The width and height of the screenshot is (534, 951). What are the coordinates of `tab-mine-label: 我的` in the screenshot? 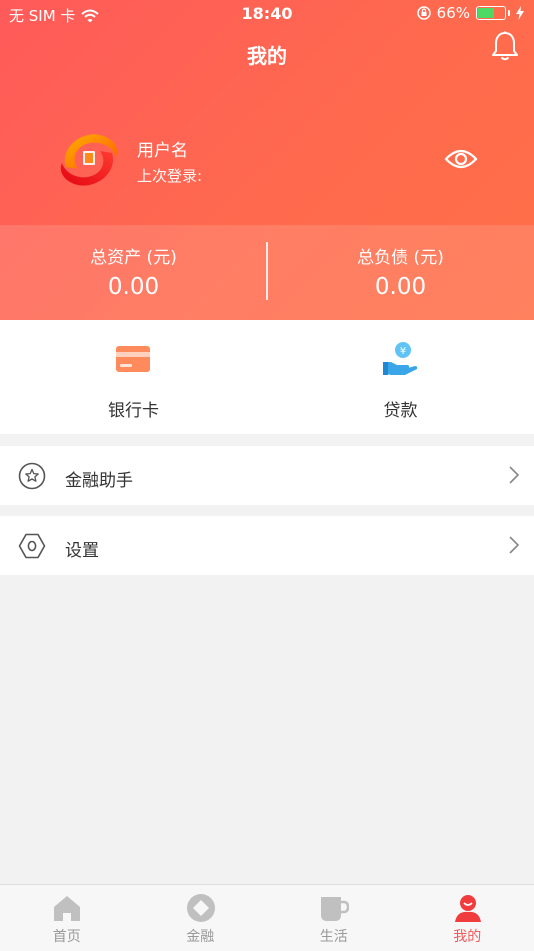 It's located at (467, 936).